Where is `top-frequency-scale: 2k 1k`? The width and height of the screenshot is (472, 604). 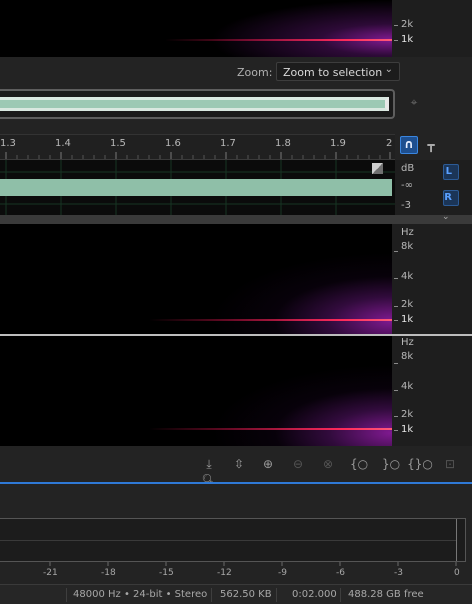
top-frequency-scale: 2k 1k is located at coordinates (432, 28).